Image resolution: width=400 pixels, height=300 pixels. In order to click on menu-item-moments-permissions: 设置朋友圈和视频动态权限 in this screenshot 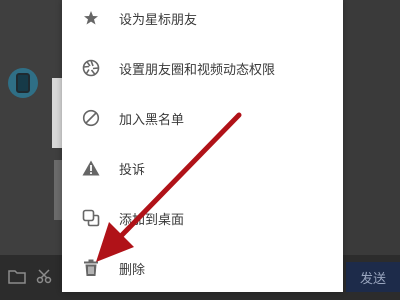, I will do `click(202, 68)`.